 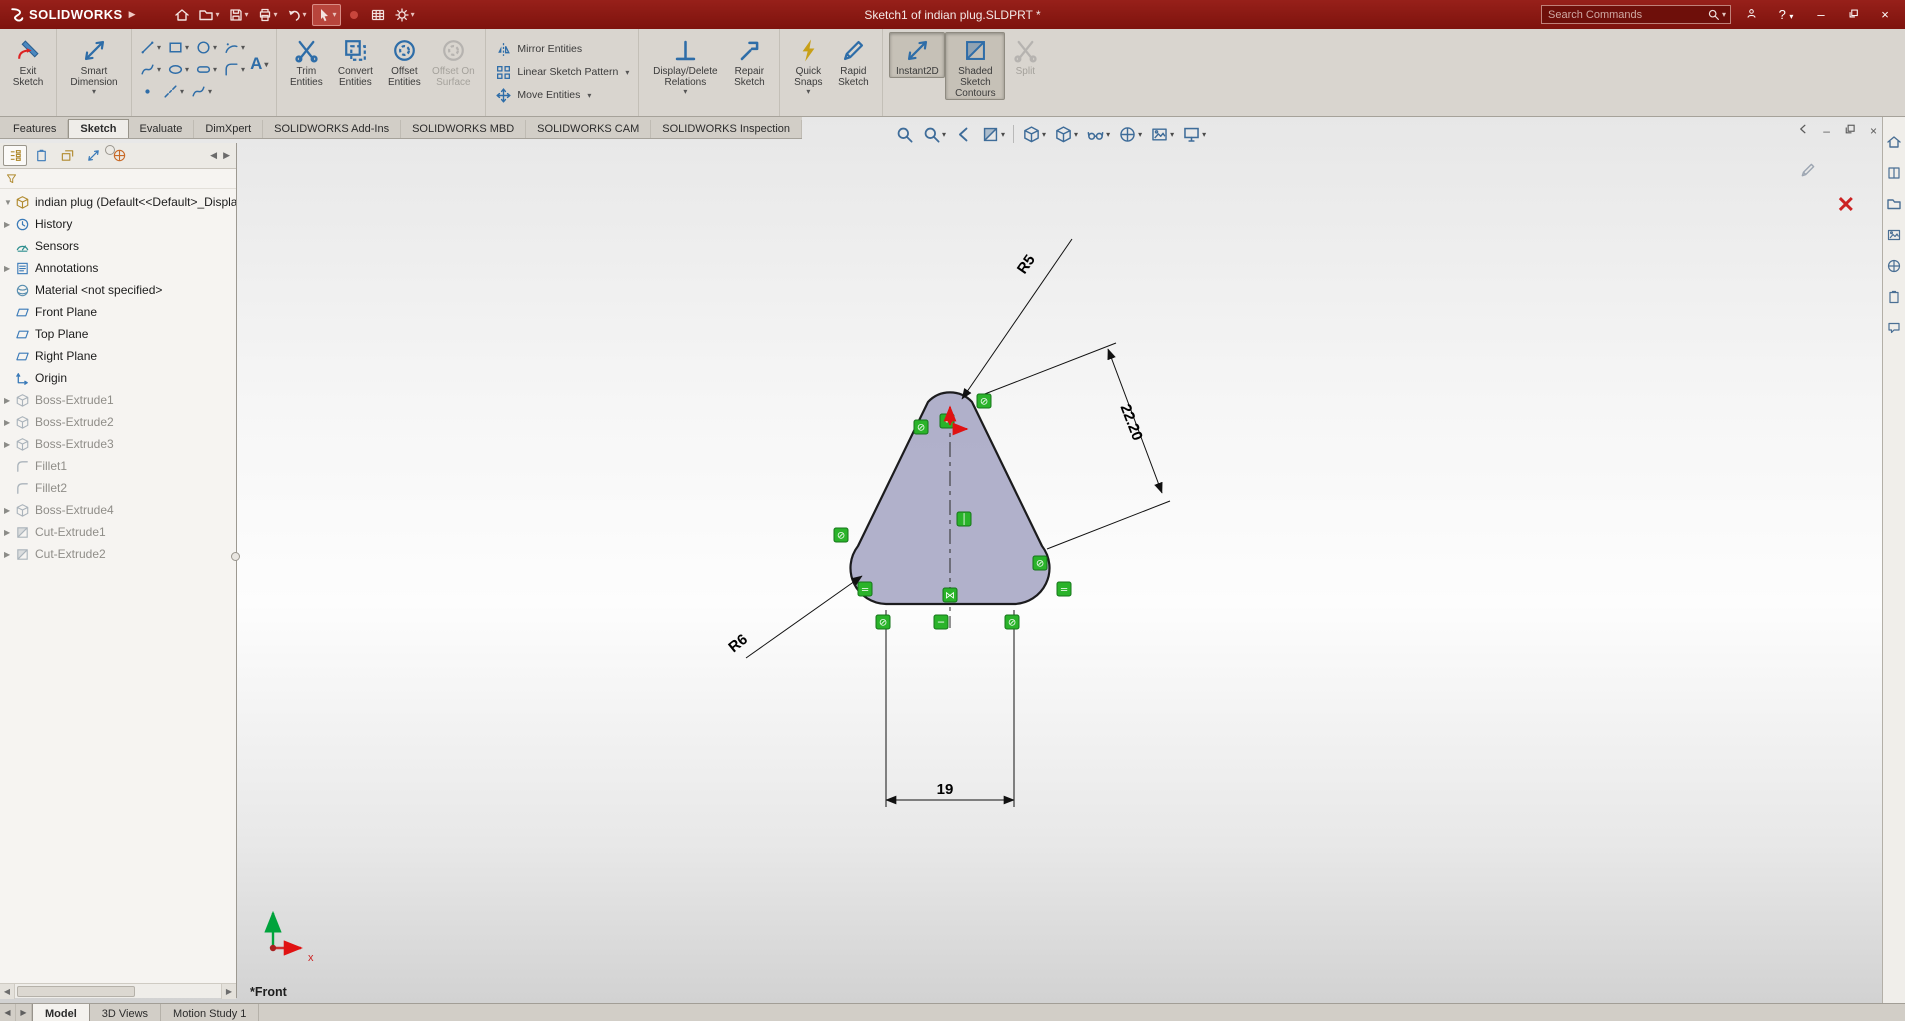 What do you see at coordinates (201, 91) in the screenshot?
I see `equation-curve-tool-button: ▾` at bounding box center [201, 91].